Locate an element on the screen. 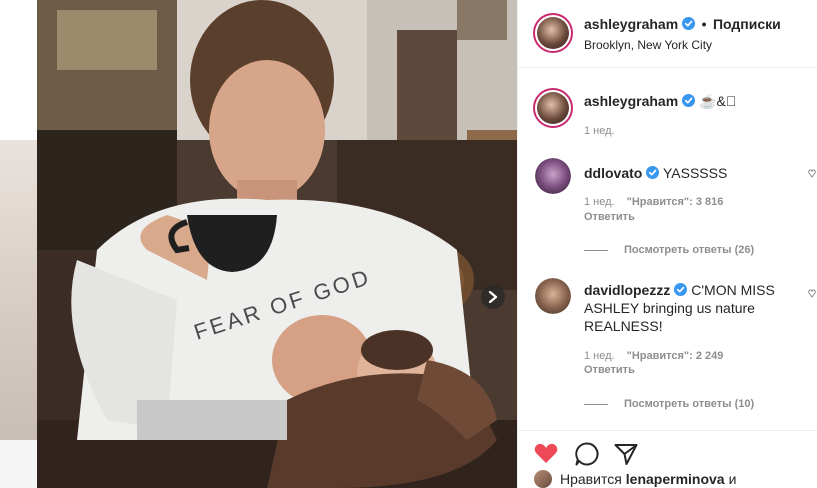 This screenshot has width=817, height=488. caption-username: ashleygraham is located at coordinates (631, 101).